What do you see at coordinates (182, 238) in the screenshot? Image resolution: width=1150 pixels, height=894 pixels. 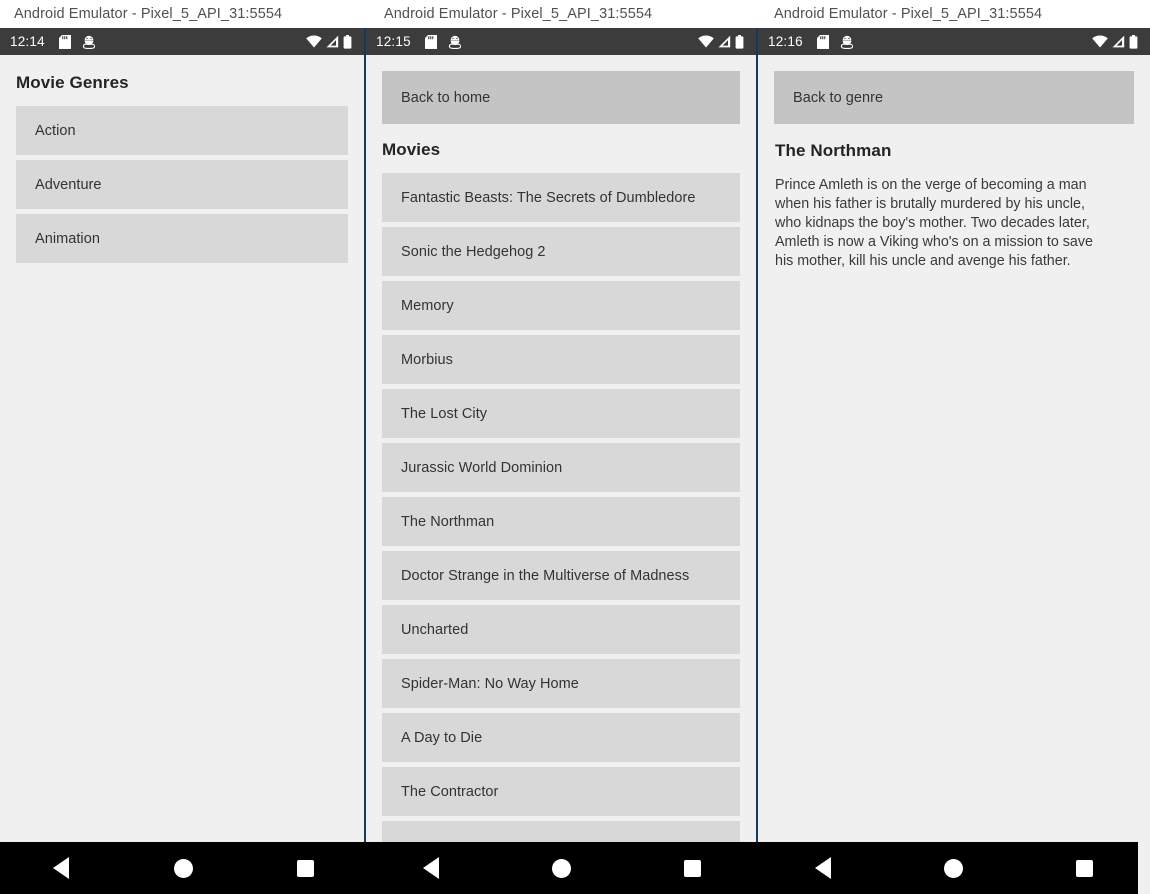 I see `genre-list-item: Animation` at bounding box center [182, 238].